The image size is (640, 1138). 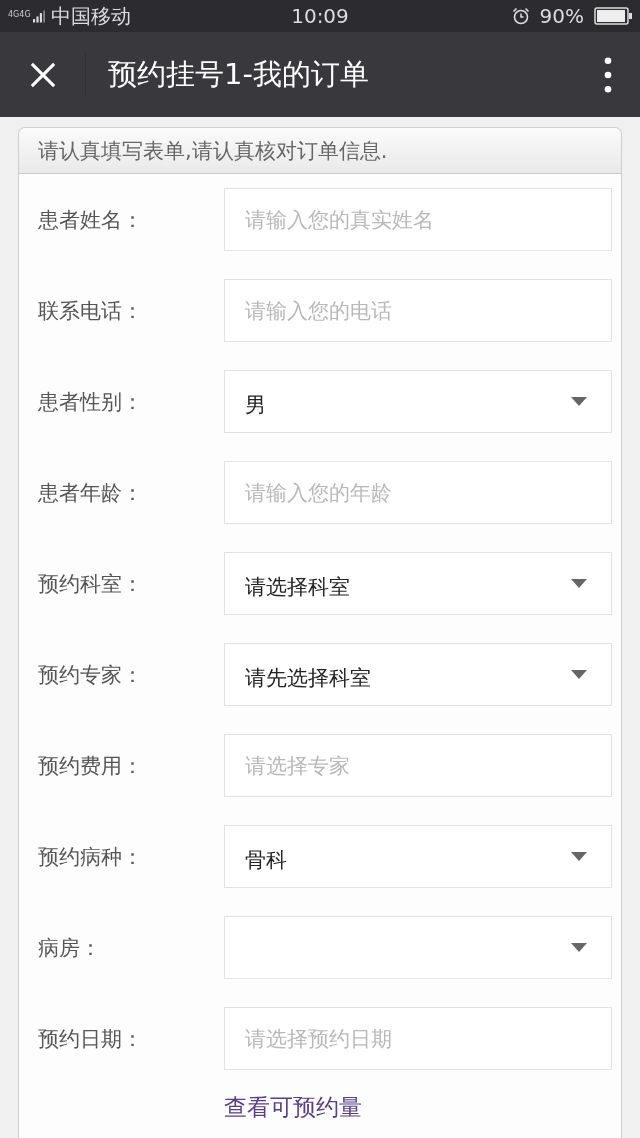 What do you see at coordinates (418, 674) in the screenshot?
I see `select-field: 请先选择科室` at bounding box center [418, 674].